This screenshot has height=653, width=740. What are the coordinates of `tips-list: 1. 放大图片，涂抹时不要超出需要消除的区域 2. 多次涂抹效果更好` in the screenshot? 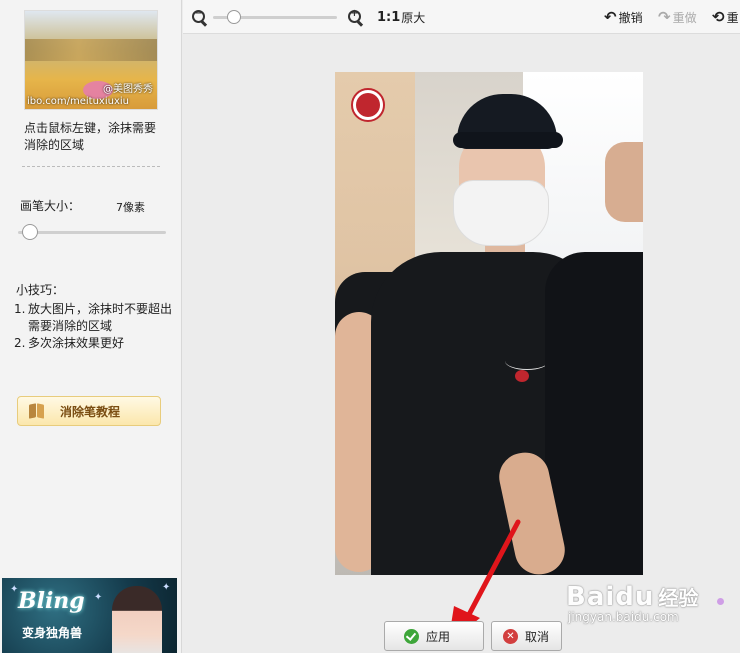 It's located at (94, 326).